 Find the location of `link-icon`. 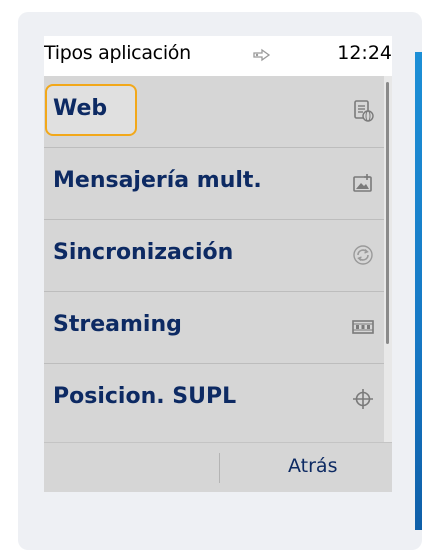

link-icon is located at coordinates (262, 55).